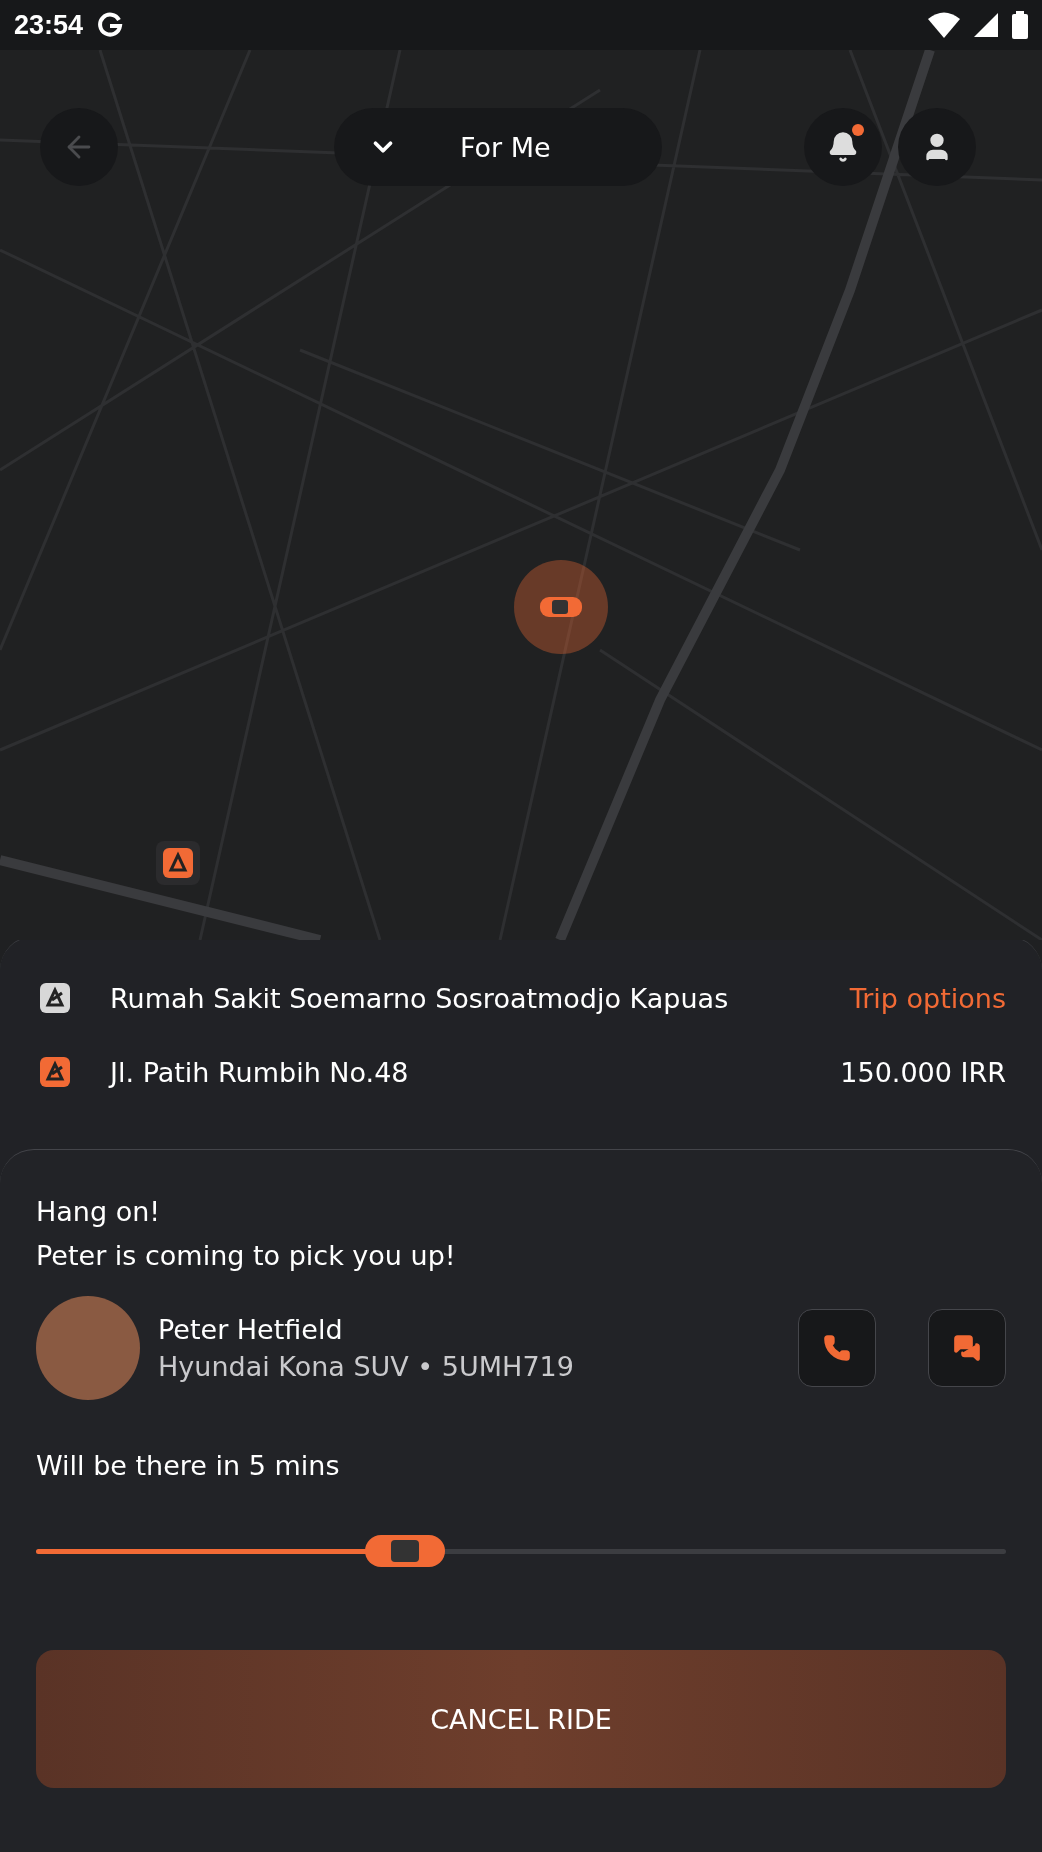 The height and width of the screenshot is (1852, 1042). Describe the element at coordinates (843, 147) in the screenshot. I see `bell-icon` at that location.